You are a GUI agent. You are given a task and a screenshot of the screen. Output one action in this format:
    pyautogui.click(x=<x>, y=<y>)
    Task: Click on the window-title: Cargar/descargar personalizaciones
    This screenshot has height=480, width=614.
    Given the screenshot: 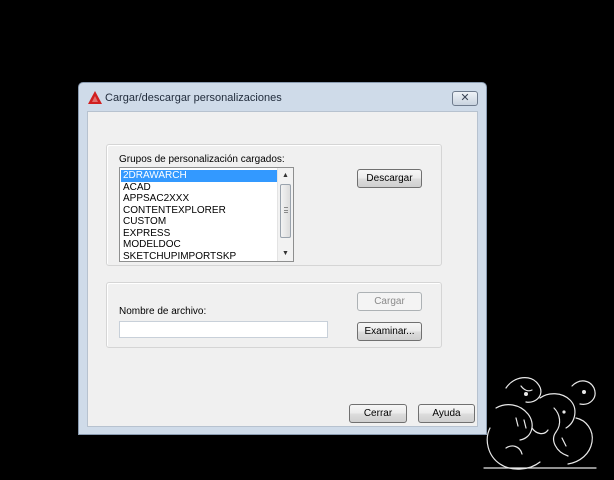 What is the action you would take?
    pyautogui.click(x=193, y=98)
    